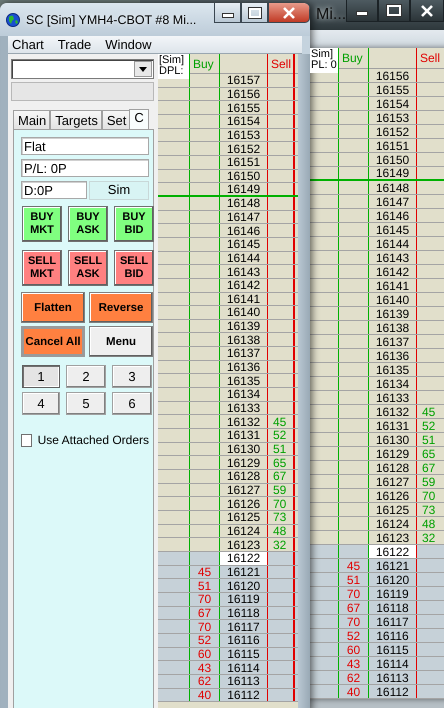 The height and width of the screenshot is (708, 444). I want to click on preset-button: 2, so click(86, 376).